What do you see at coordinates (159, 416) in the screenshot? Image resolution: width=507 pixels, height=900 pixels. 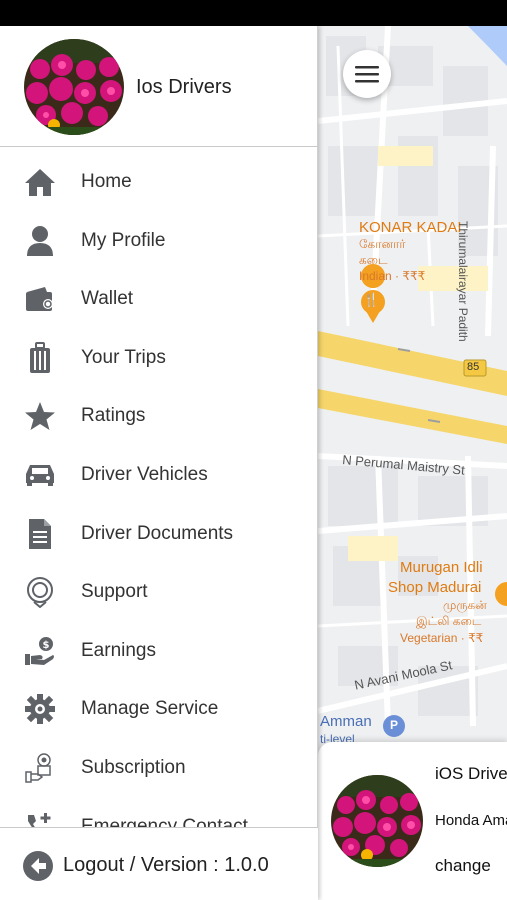 I see `menu-item-ratings: Ratings` at bounding box center [159, 416].